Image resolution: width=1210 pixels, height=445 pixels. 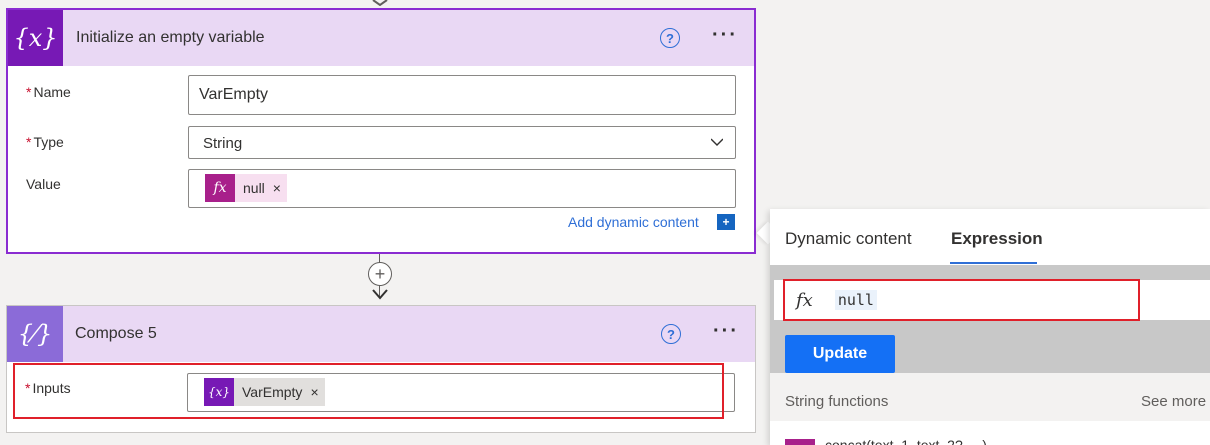 What do you see at coordinates (633, 222) in the screenshot?
I see `add-dynamic-content-link: Add dynamic content` at bounding box center [633, 222].